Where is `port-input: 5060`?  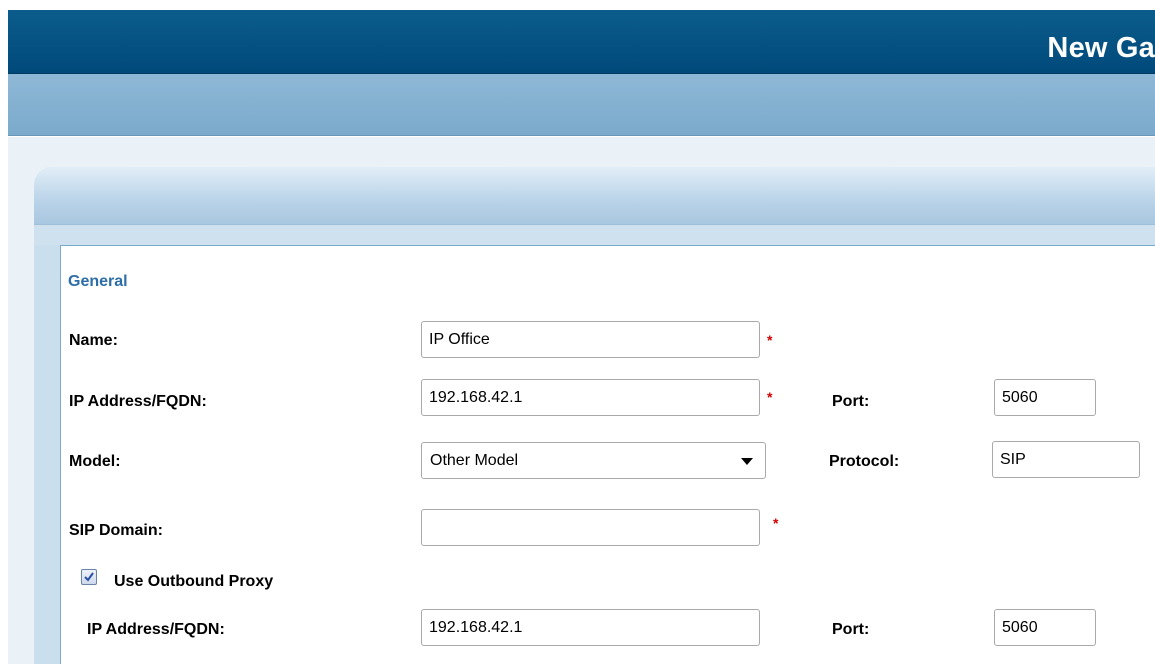 port-input: 5060 is located at coordinates (1045, 397).